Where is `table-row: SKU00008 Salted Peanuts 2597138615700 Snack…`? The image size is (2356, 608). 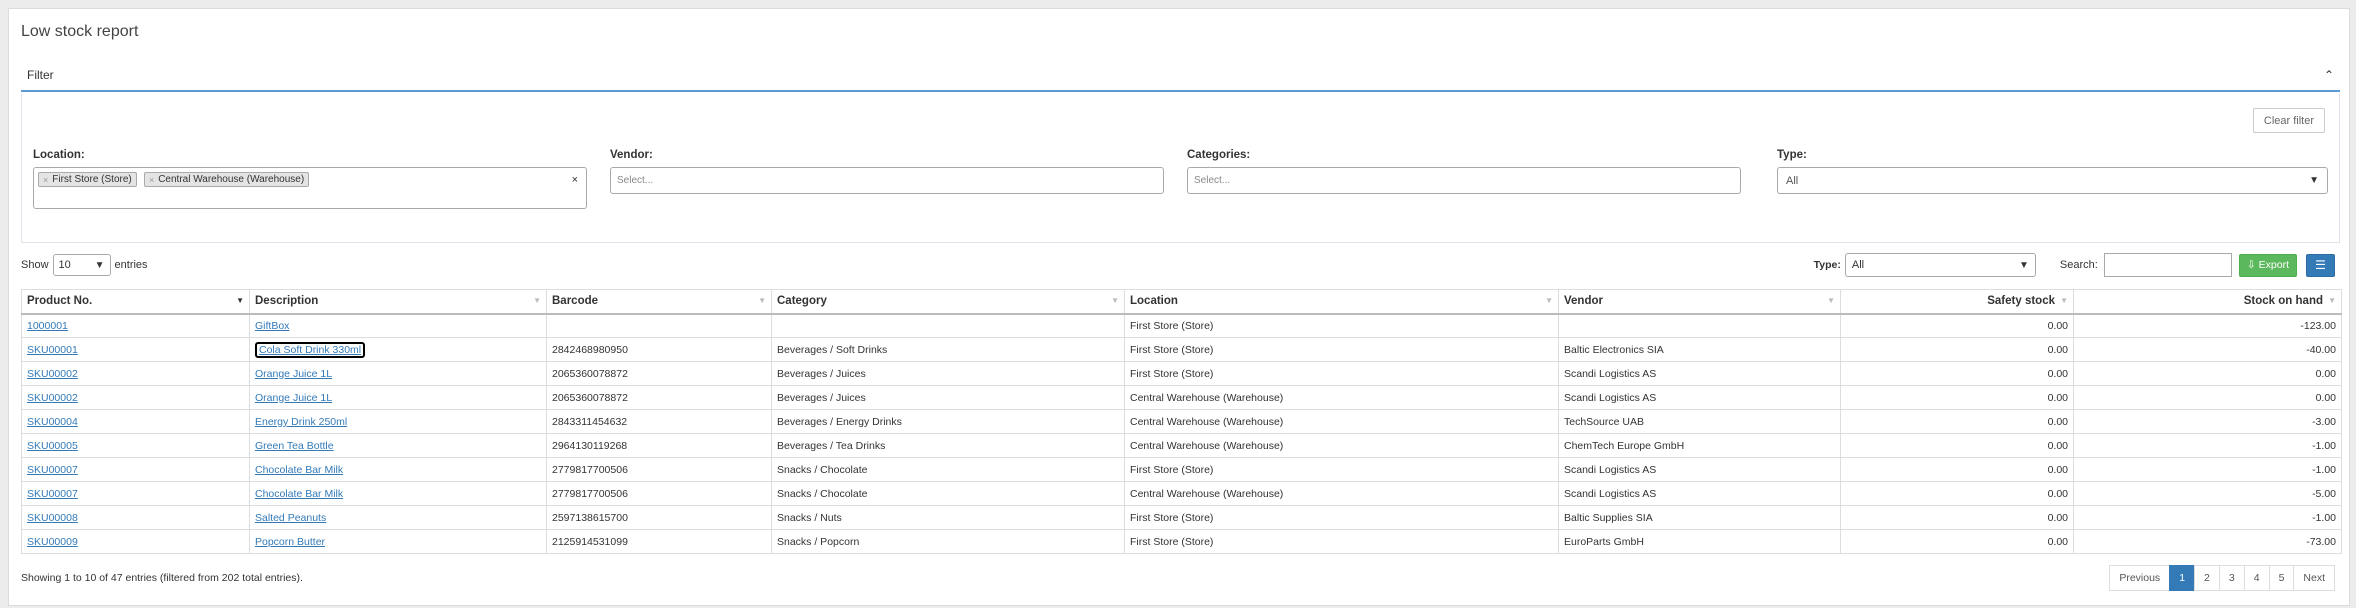
table-row: SKU00008 Salted Peanuts 2597138615700 Snack… is located at coordinates (1181, 517).